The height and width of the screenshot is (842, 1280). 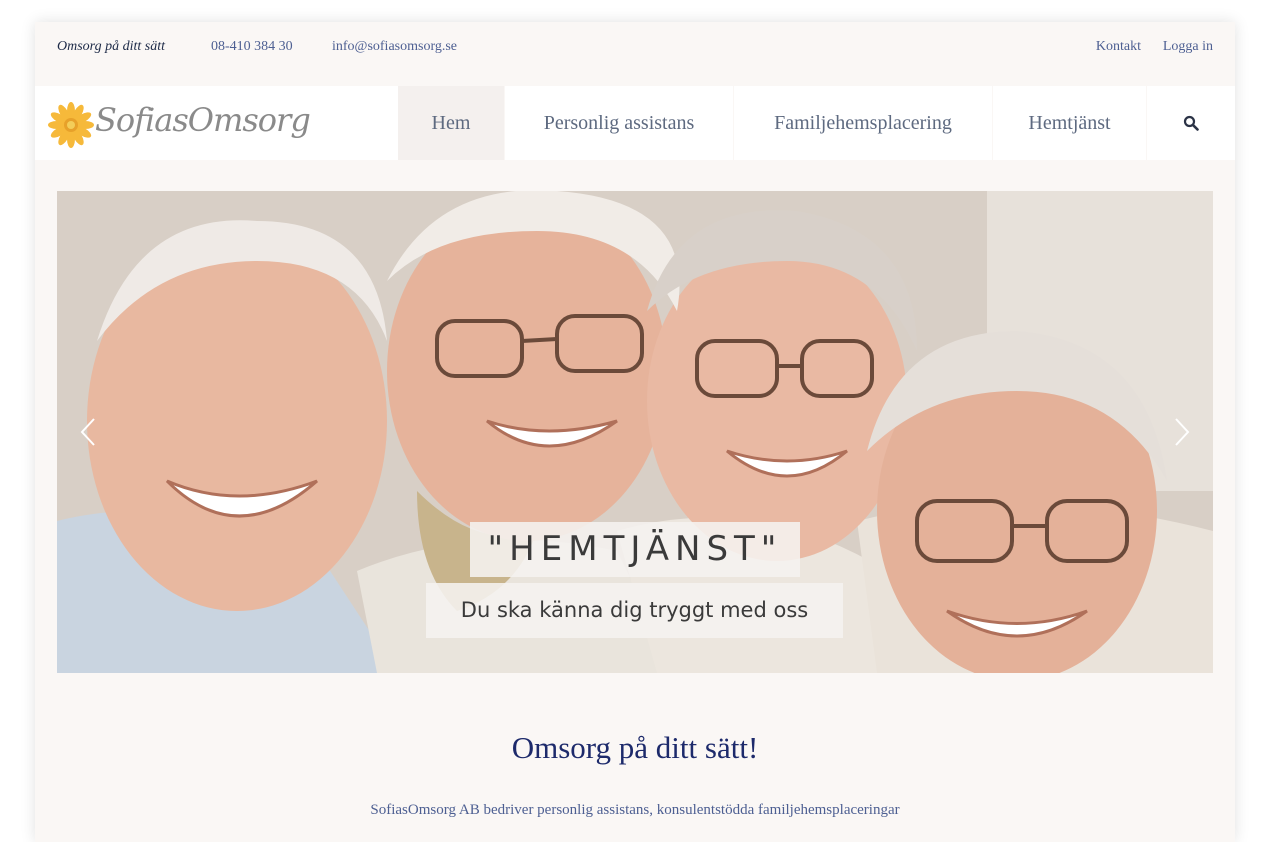 I want to click on logo: SofiasOmsorg, so click(x=216, y=123).